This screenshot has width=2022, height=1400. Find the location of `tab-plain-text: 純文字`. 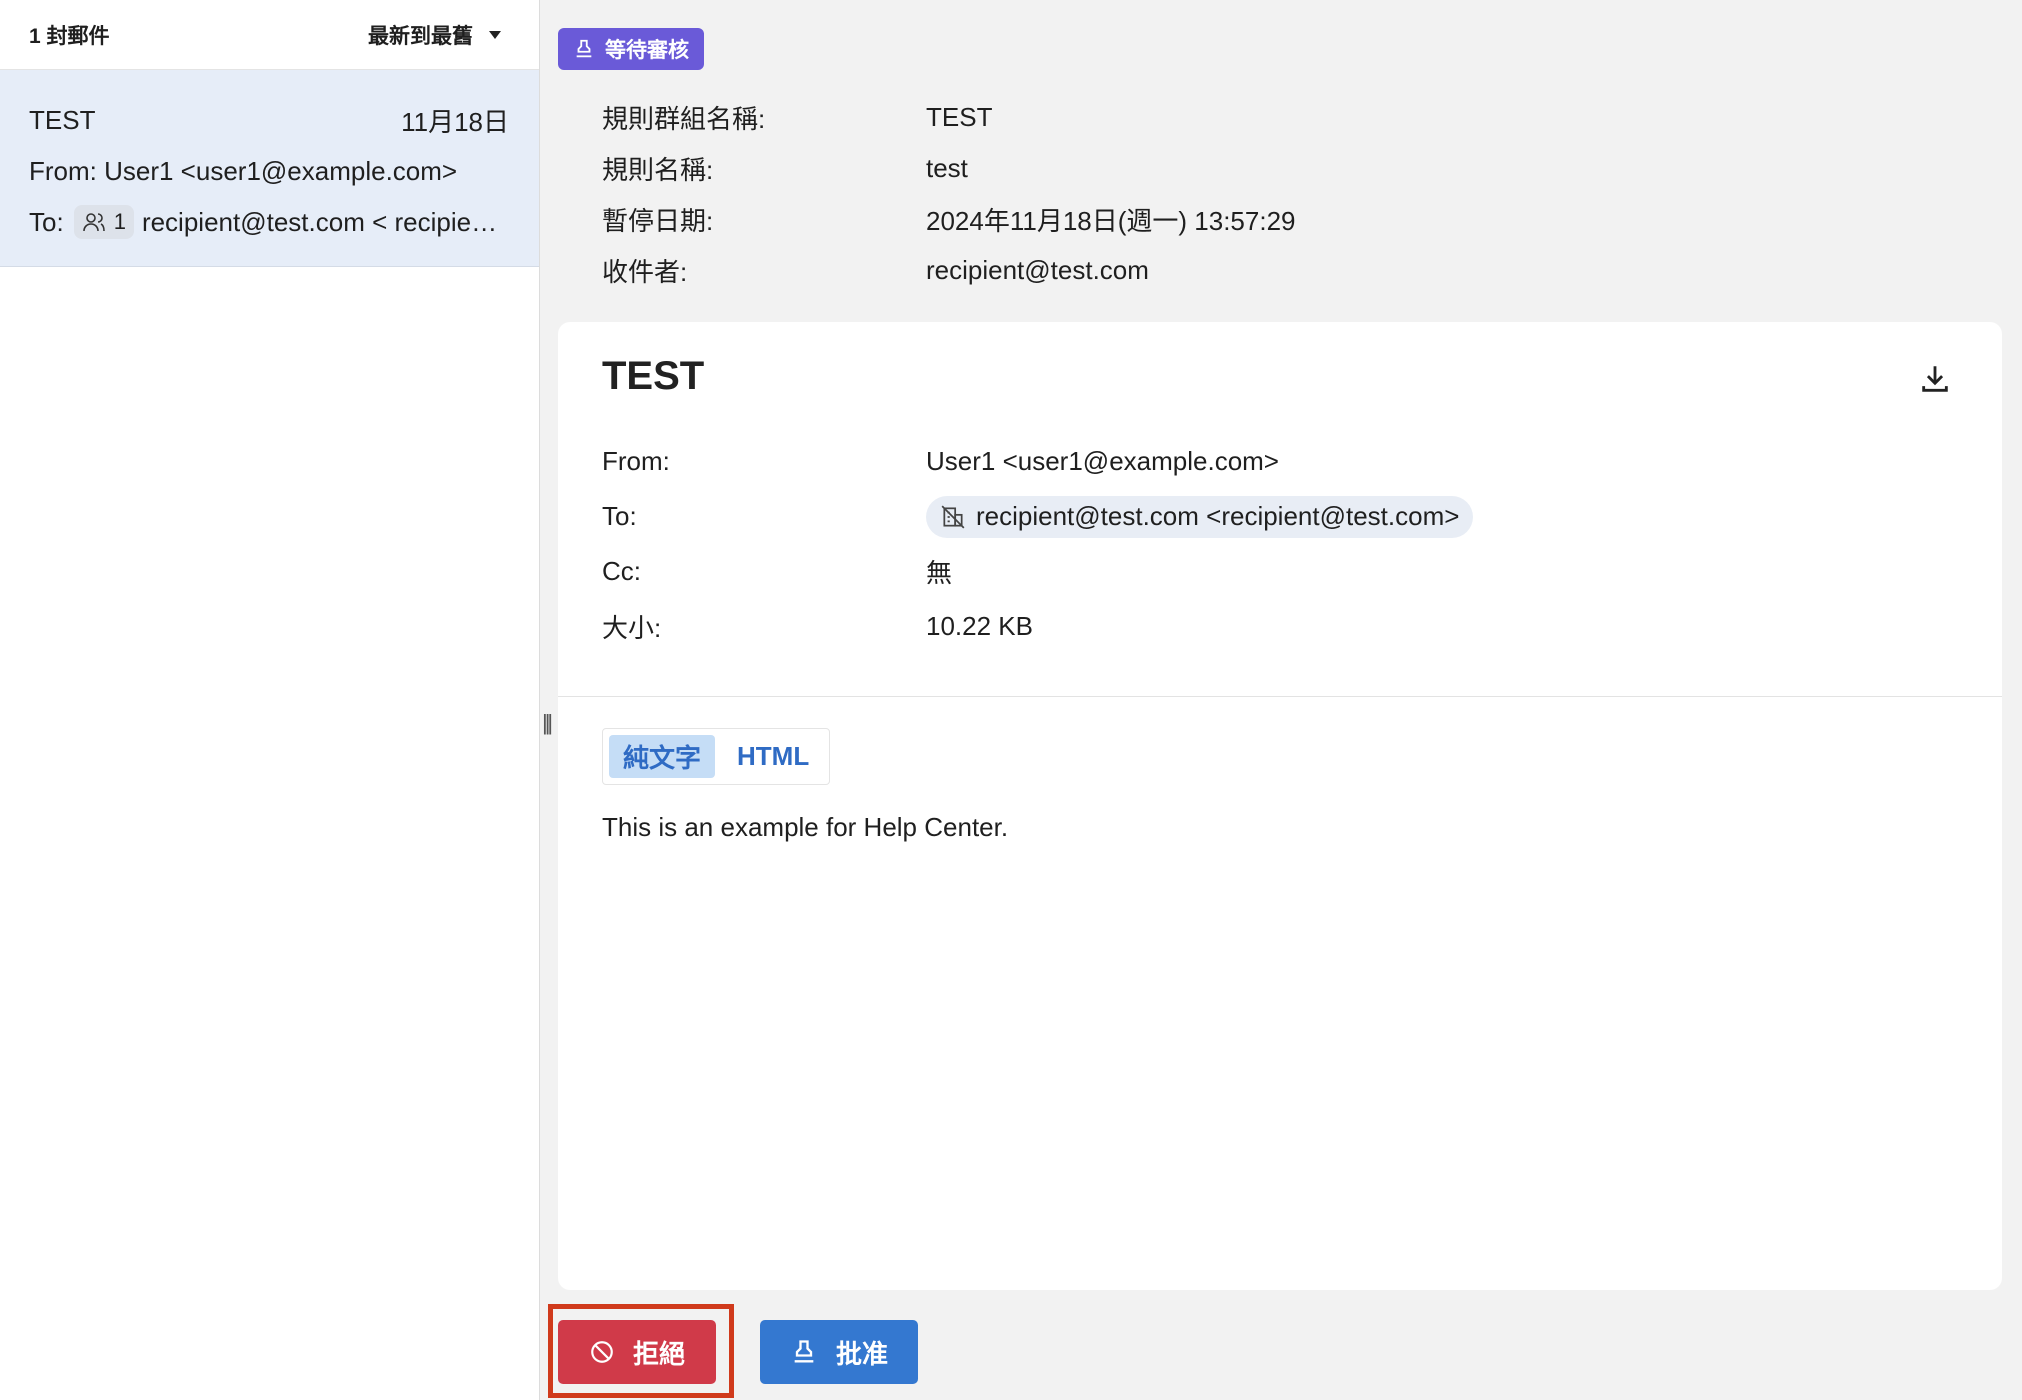

tab-plain-text: 純文字 is located at coordinates (662, 756).